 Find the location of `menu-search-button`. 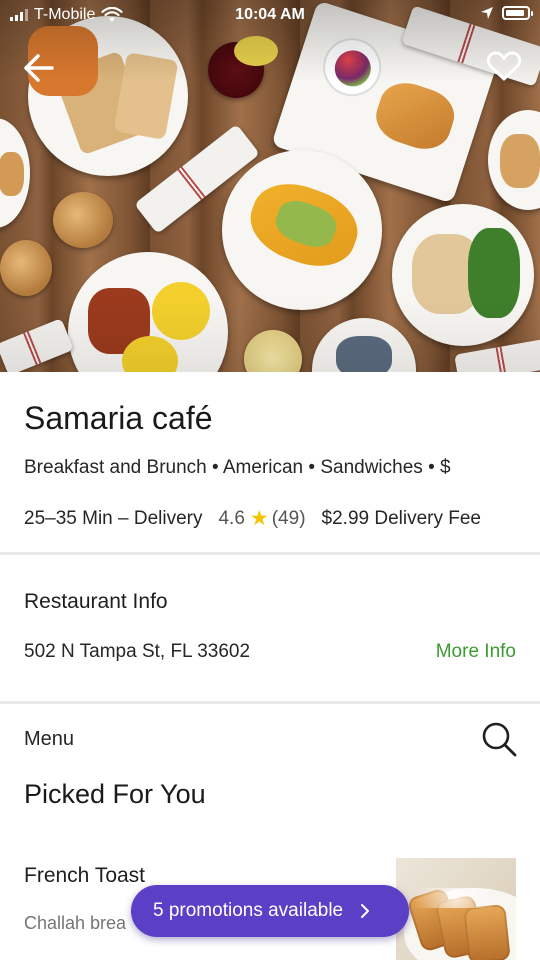

menu-search-button is located at coordinates (499, 741).